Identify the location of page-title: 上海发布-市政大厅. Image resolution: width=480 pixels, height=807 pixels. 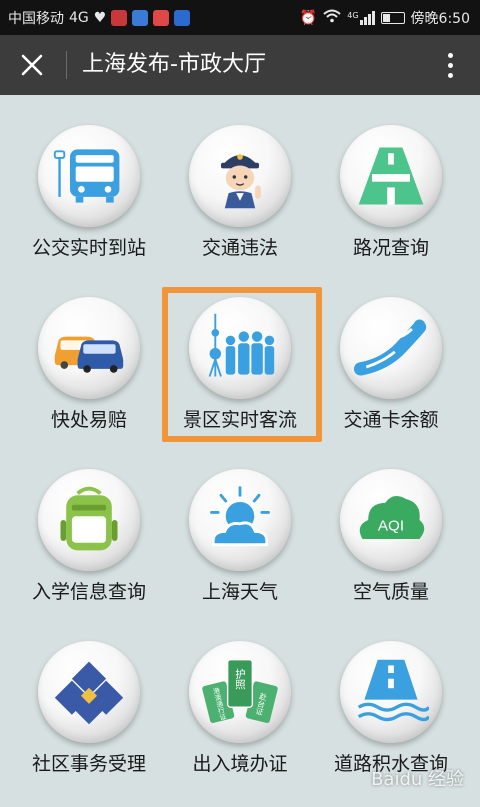
(174, 64).